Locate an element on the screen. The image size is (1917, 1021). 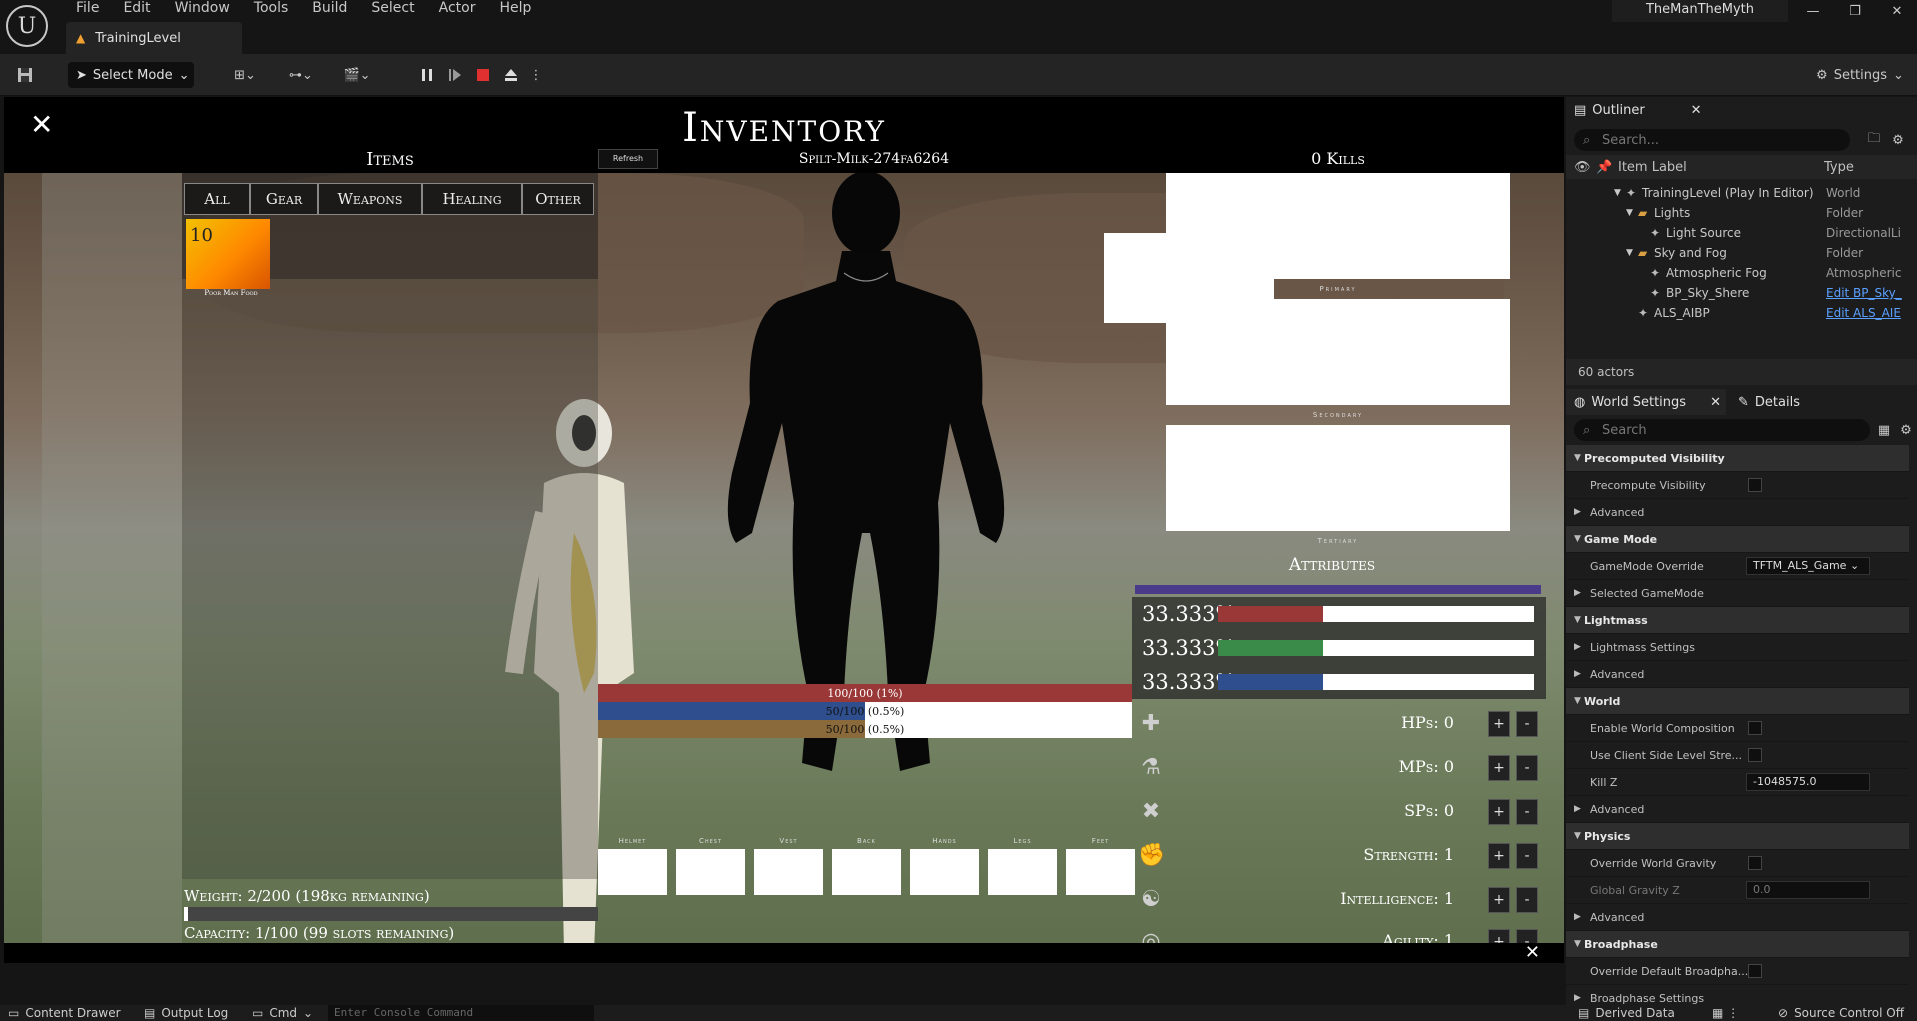
menu-tools: Tools is located at coordinates (271, 9).